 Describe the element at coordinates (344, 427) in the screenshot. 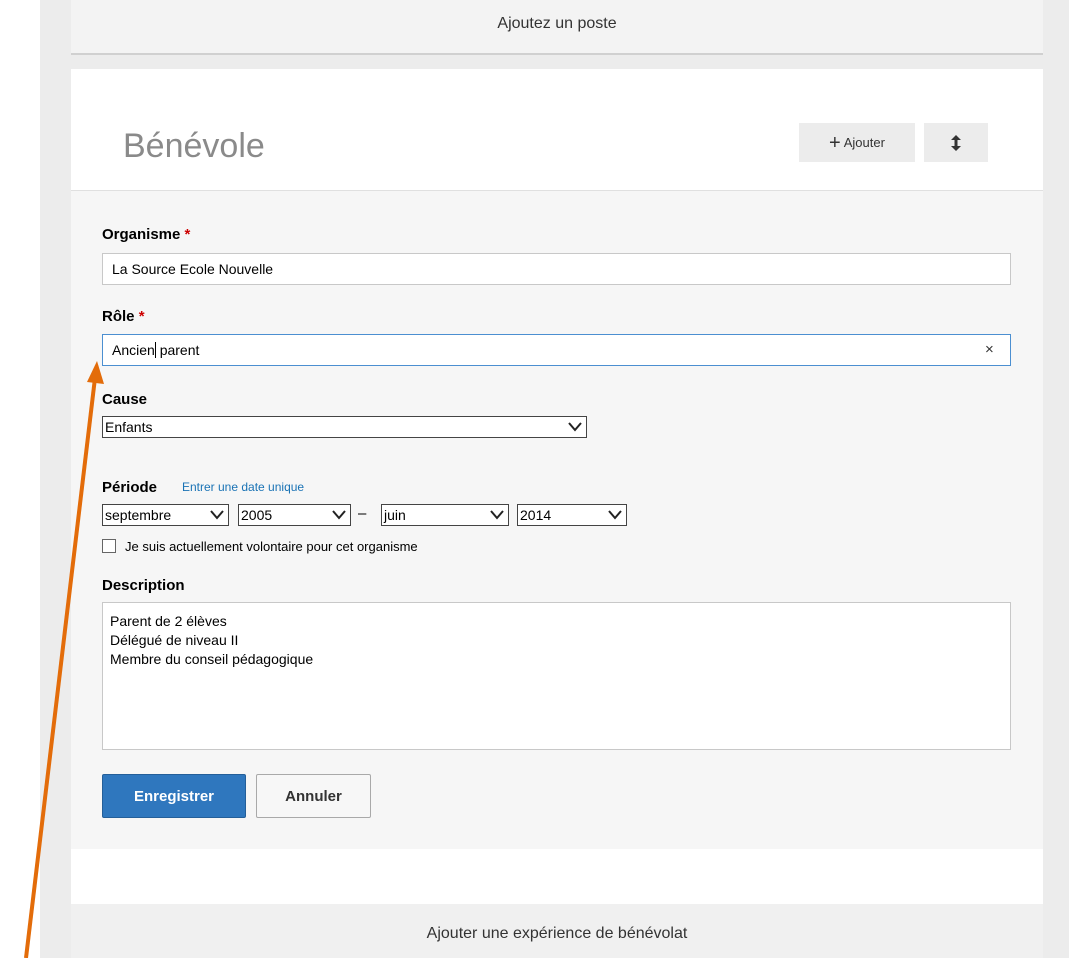

I see `cause-select: Enfants` at that location.